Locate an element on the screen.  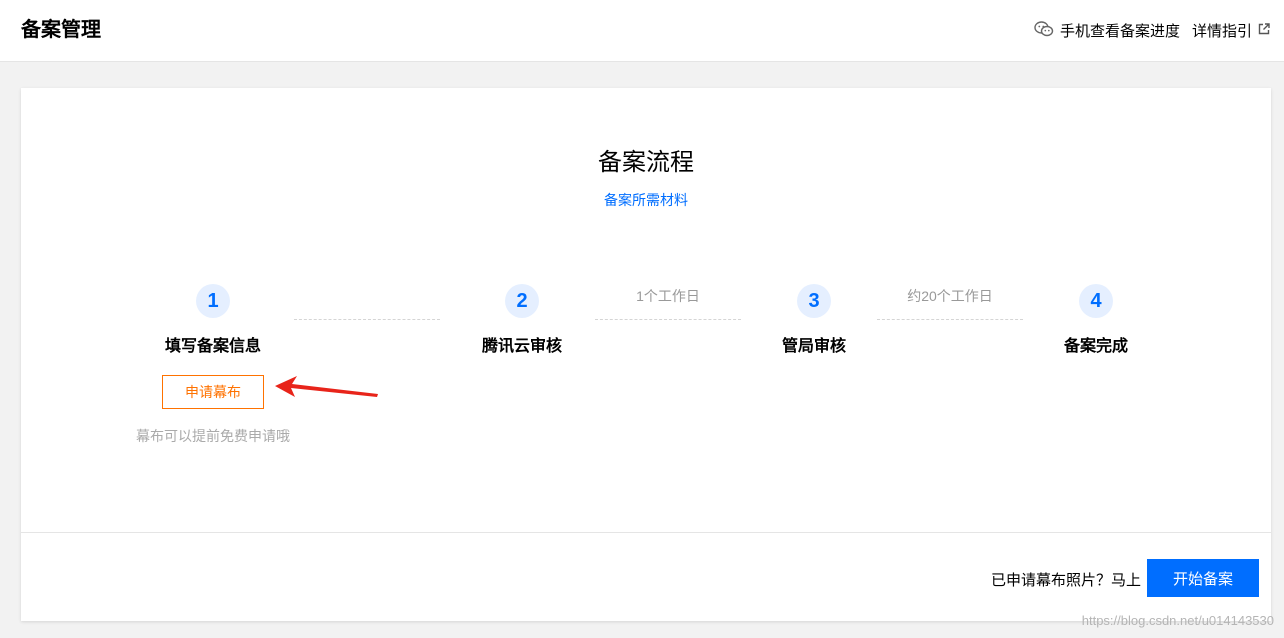
watermark: https://blog.csdn.net/u014143530 is located at coordinates (1177, 620).